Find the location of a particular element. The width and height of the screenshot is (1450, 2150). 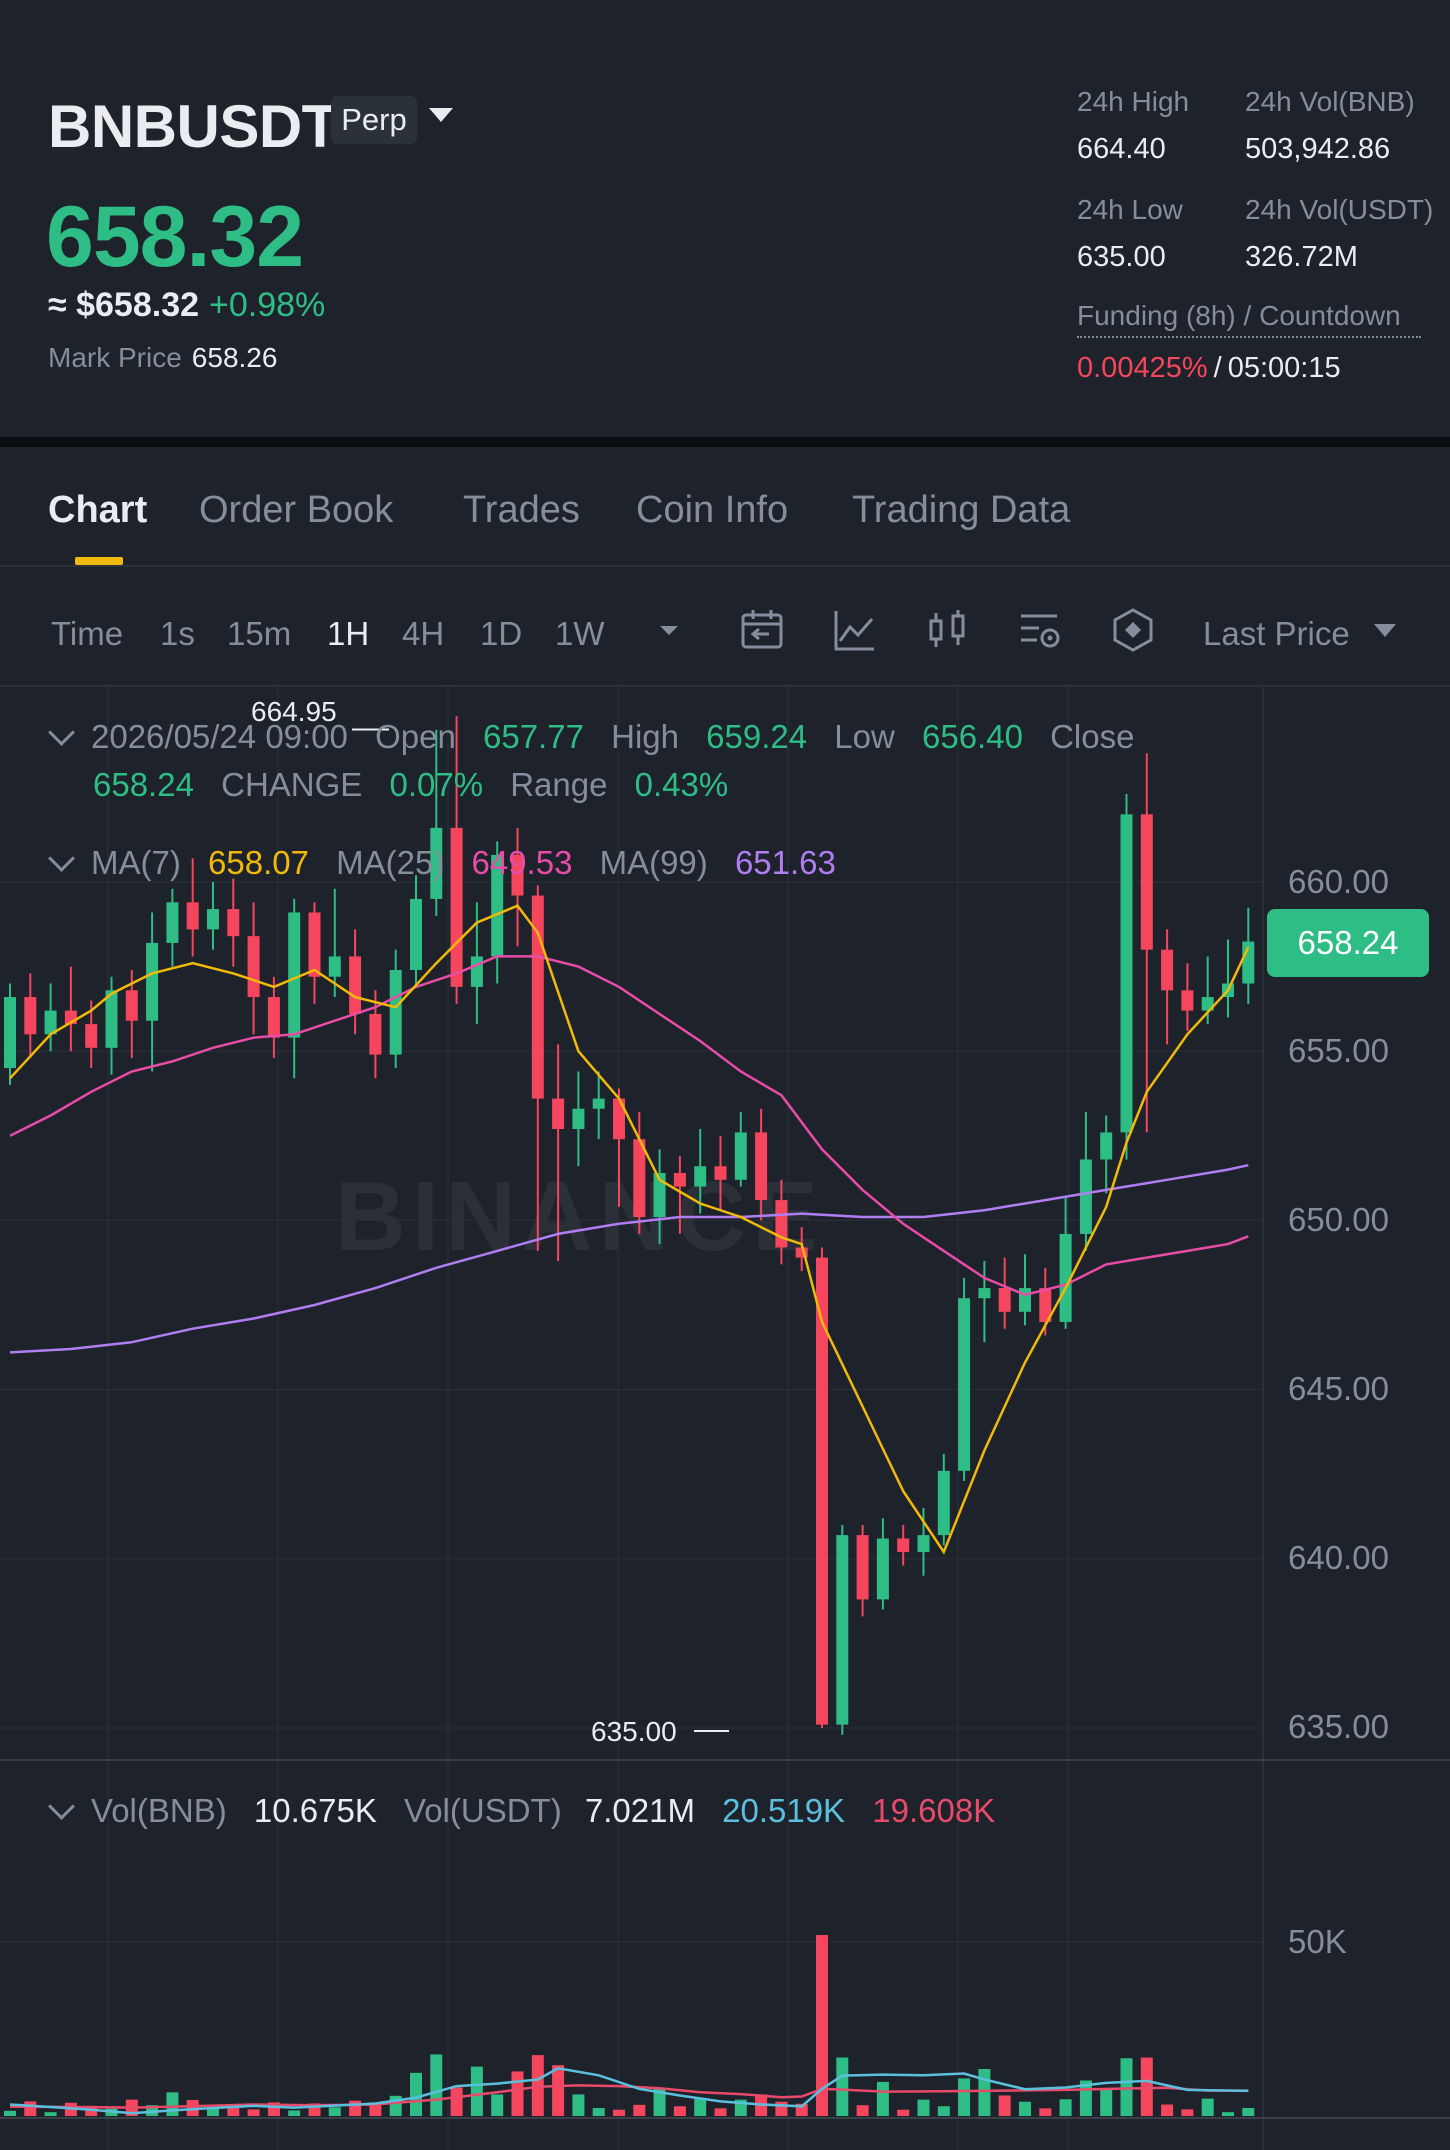

ma7-label: MA(7) is located at coordinates (136, 862).